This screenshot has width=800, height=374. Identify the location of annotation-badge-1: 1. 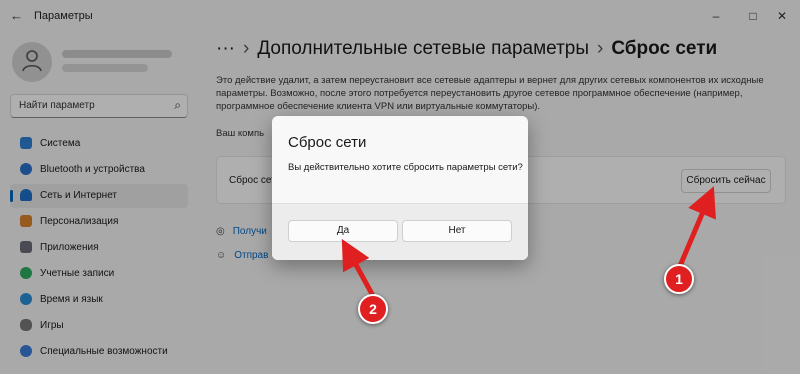
(679, 279).